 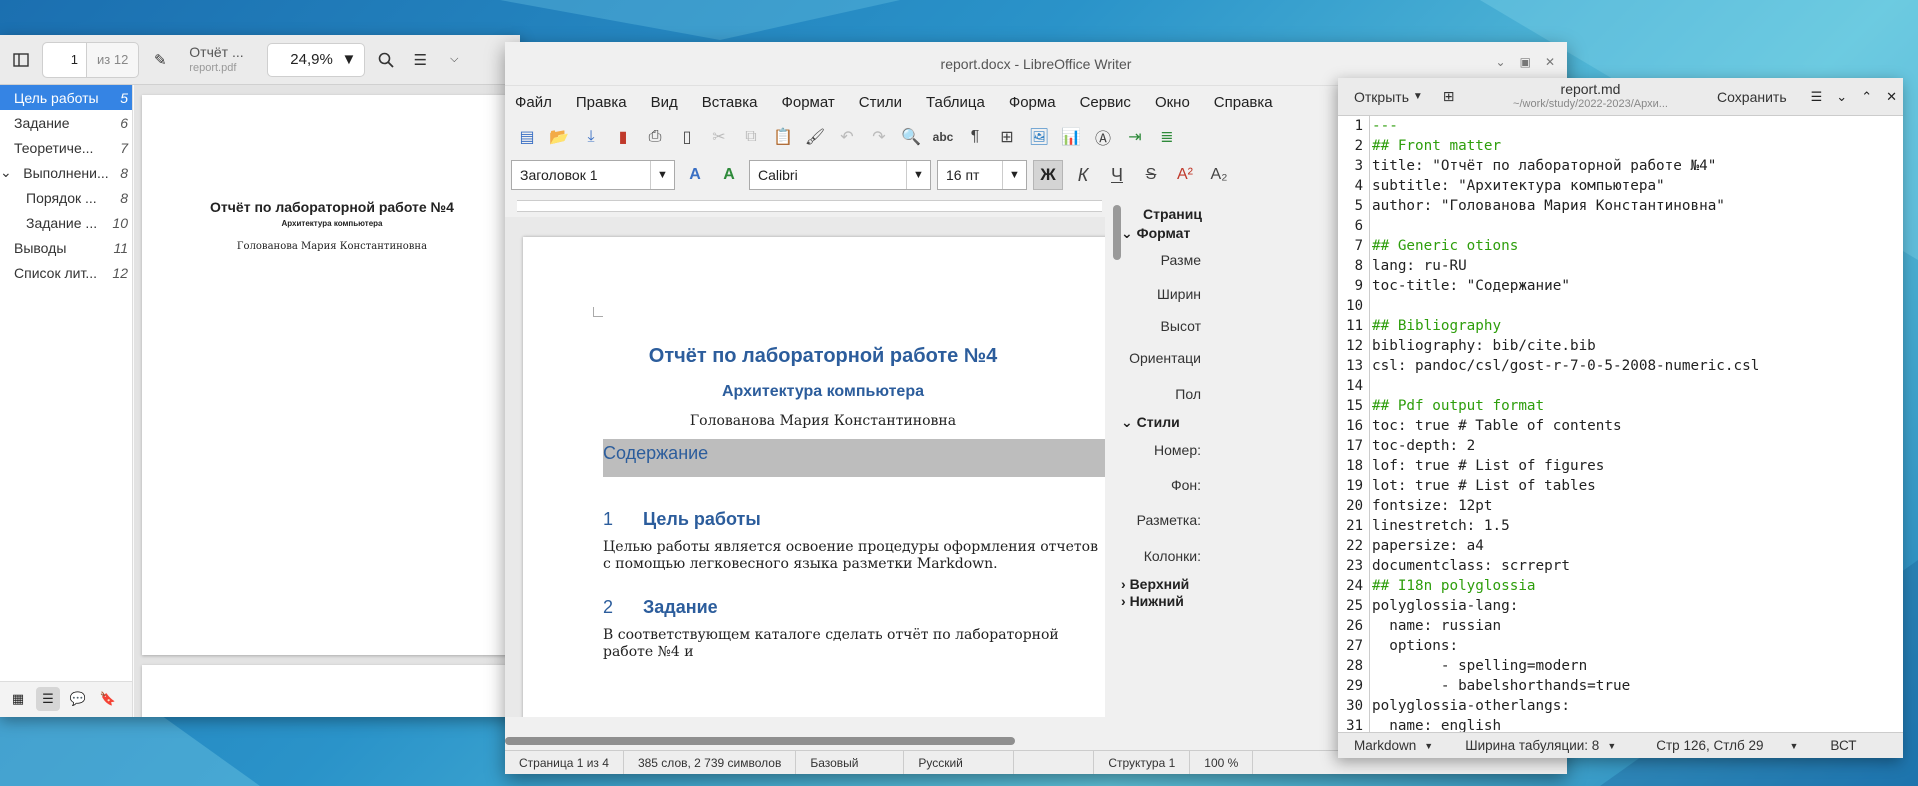 What do you see at coordinates (533, 102) in the screenshot?
I see `menu-item: Файл` at bounding box center [533, 102].